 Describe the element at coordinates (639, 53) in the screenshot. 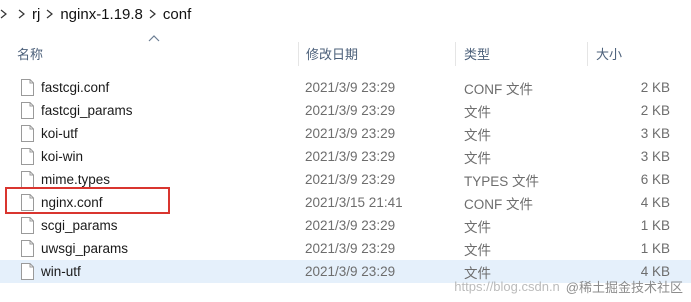

I see `column-header-size: 大小` at that location.